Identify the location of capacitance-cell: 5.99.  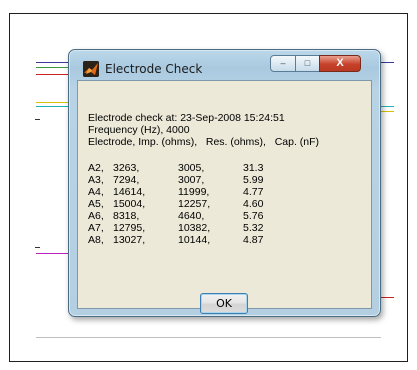
(253, 180).